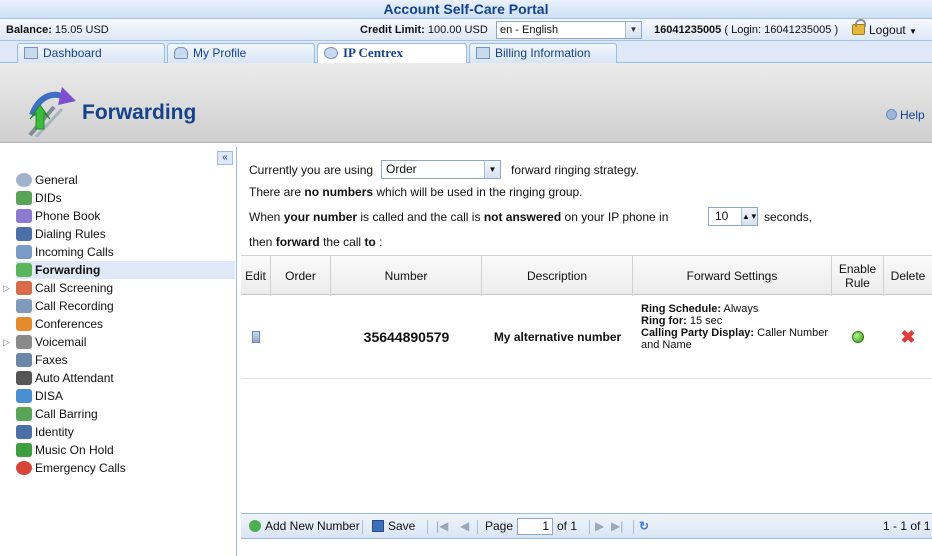 The image size is (932, 556). I want to click on seconds-stepper: 10 ▲▼, so click(733, 216).